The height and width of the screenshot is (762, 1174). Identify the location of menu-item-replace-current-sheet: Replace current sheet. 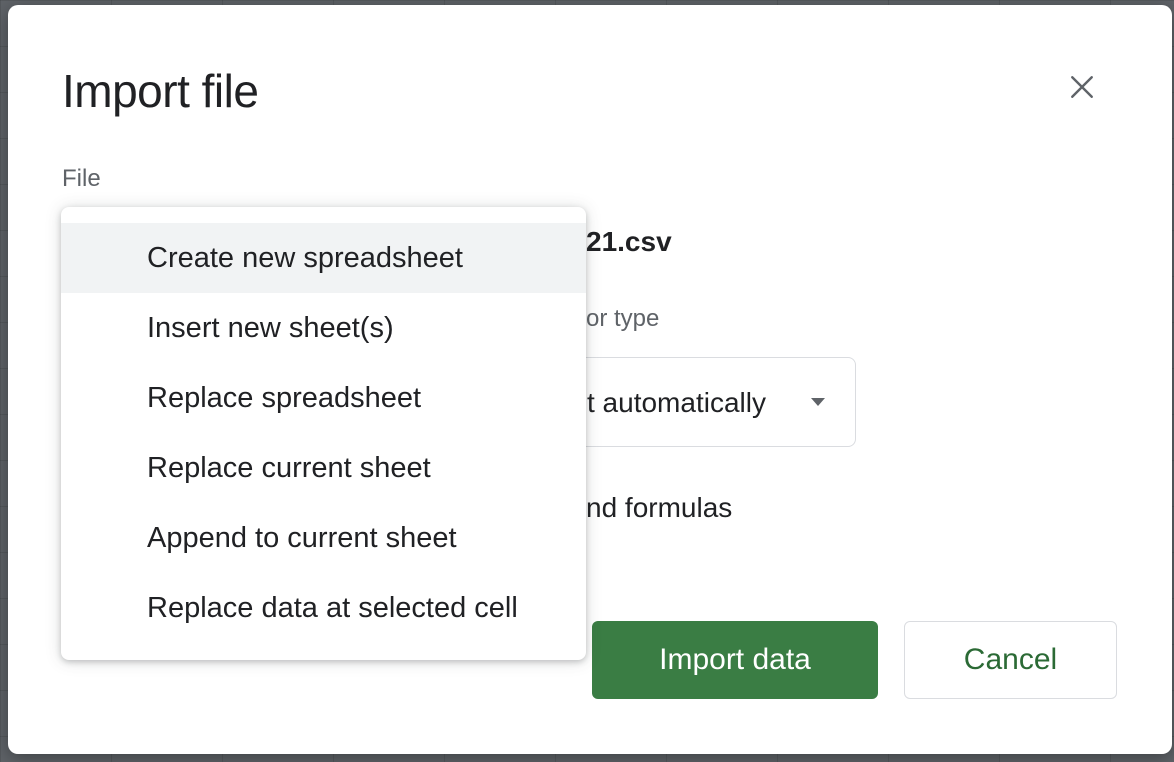
(323, 468).